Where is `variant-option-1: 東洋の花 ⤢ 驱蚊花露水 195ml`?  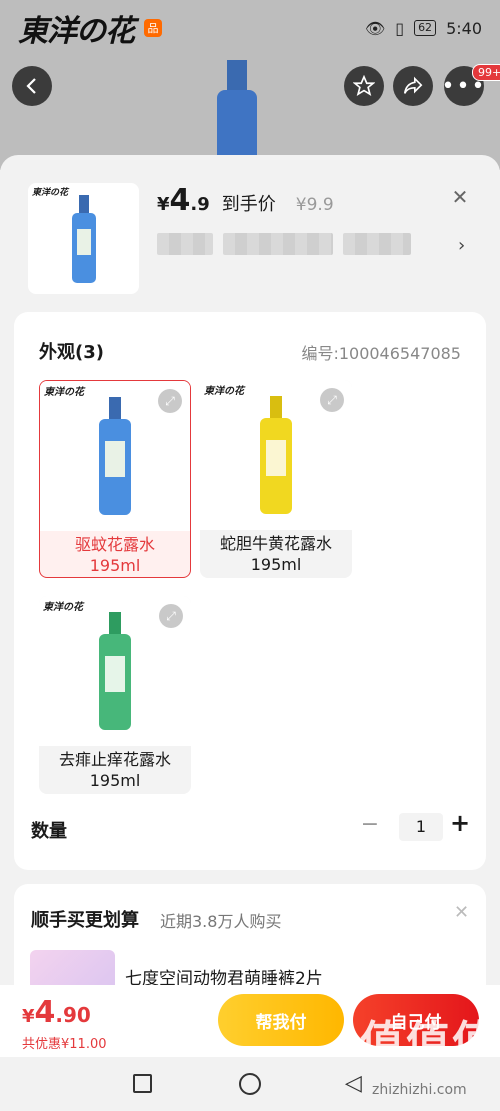
variant-option-1: 東洋の花 ⤢ 驱蚊花露水 195ml is located at coordinates (115, 479).